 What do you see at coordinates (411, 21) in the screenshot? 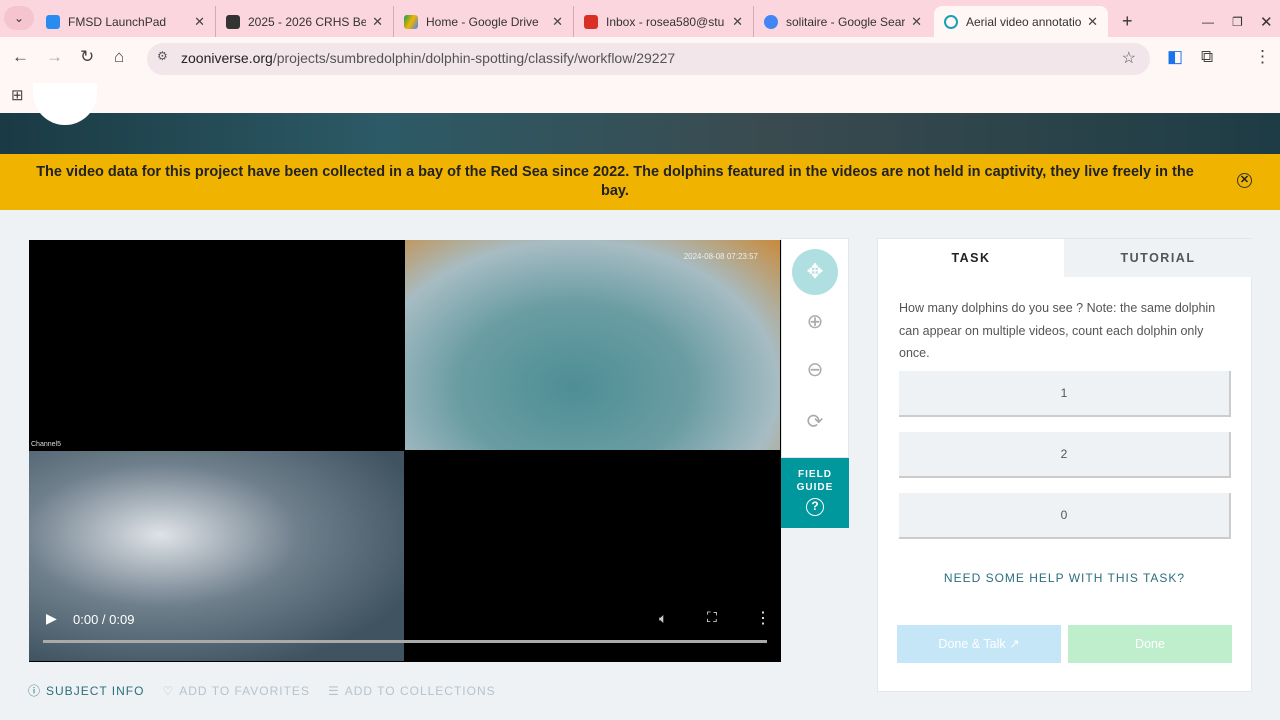
I see `drive-icon` at bounding box center [411, 21].